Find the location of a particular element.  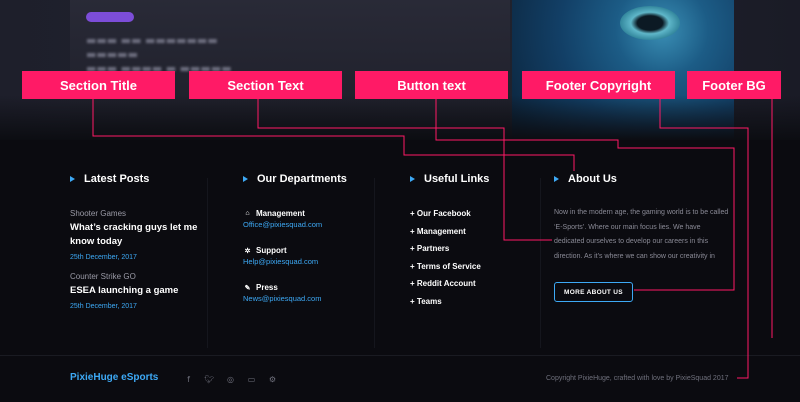

section-title-pointer is located at coordinates (333, 135).